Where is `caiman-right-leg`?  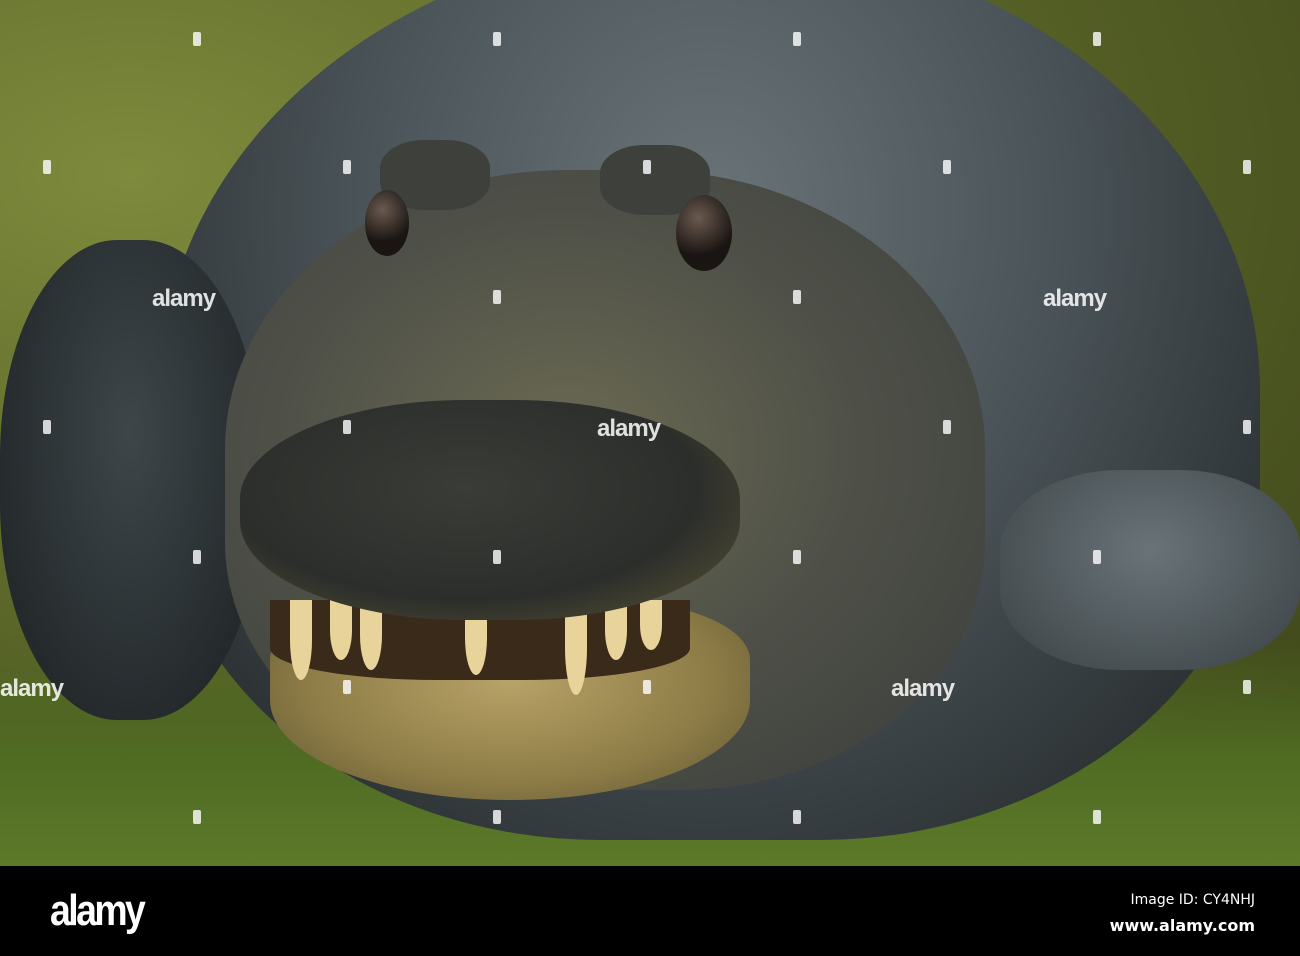 caiman-right-leg is located at coordinates (1150, 570).